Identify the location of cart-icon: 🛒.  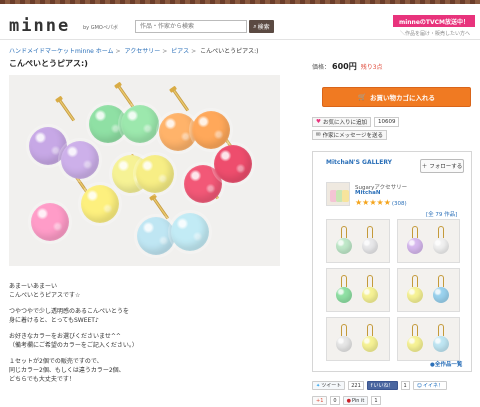
(362, 97).